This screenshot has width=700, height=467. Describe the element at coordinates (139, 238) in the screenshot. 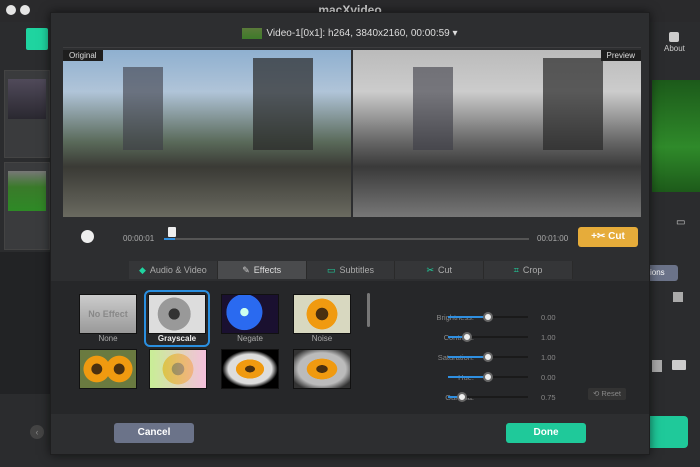

I see `current-time: 00:00:01` at that location.